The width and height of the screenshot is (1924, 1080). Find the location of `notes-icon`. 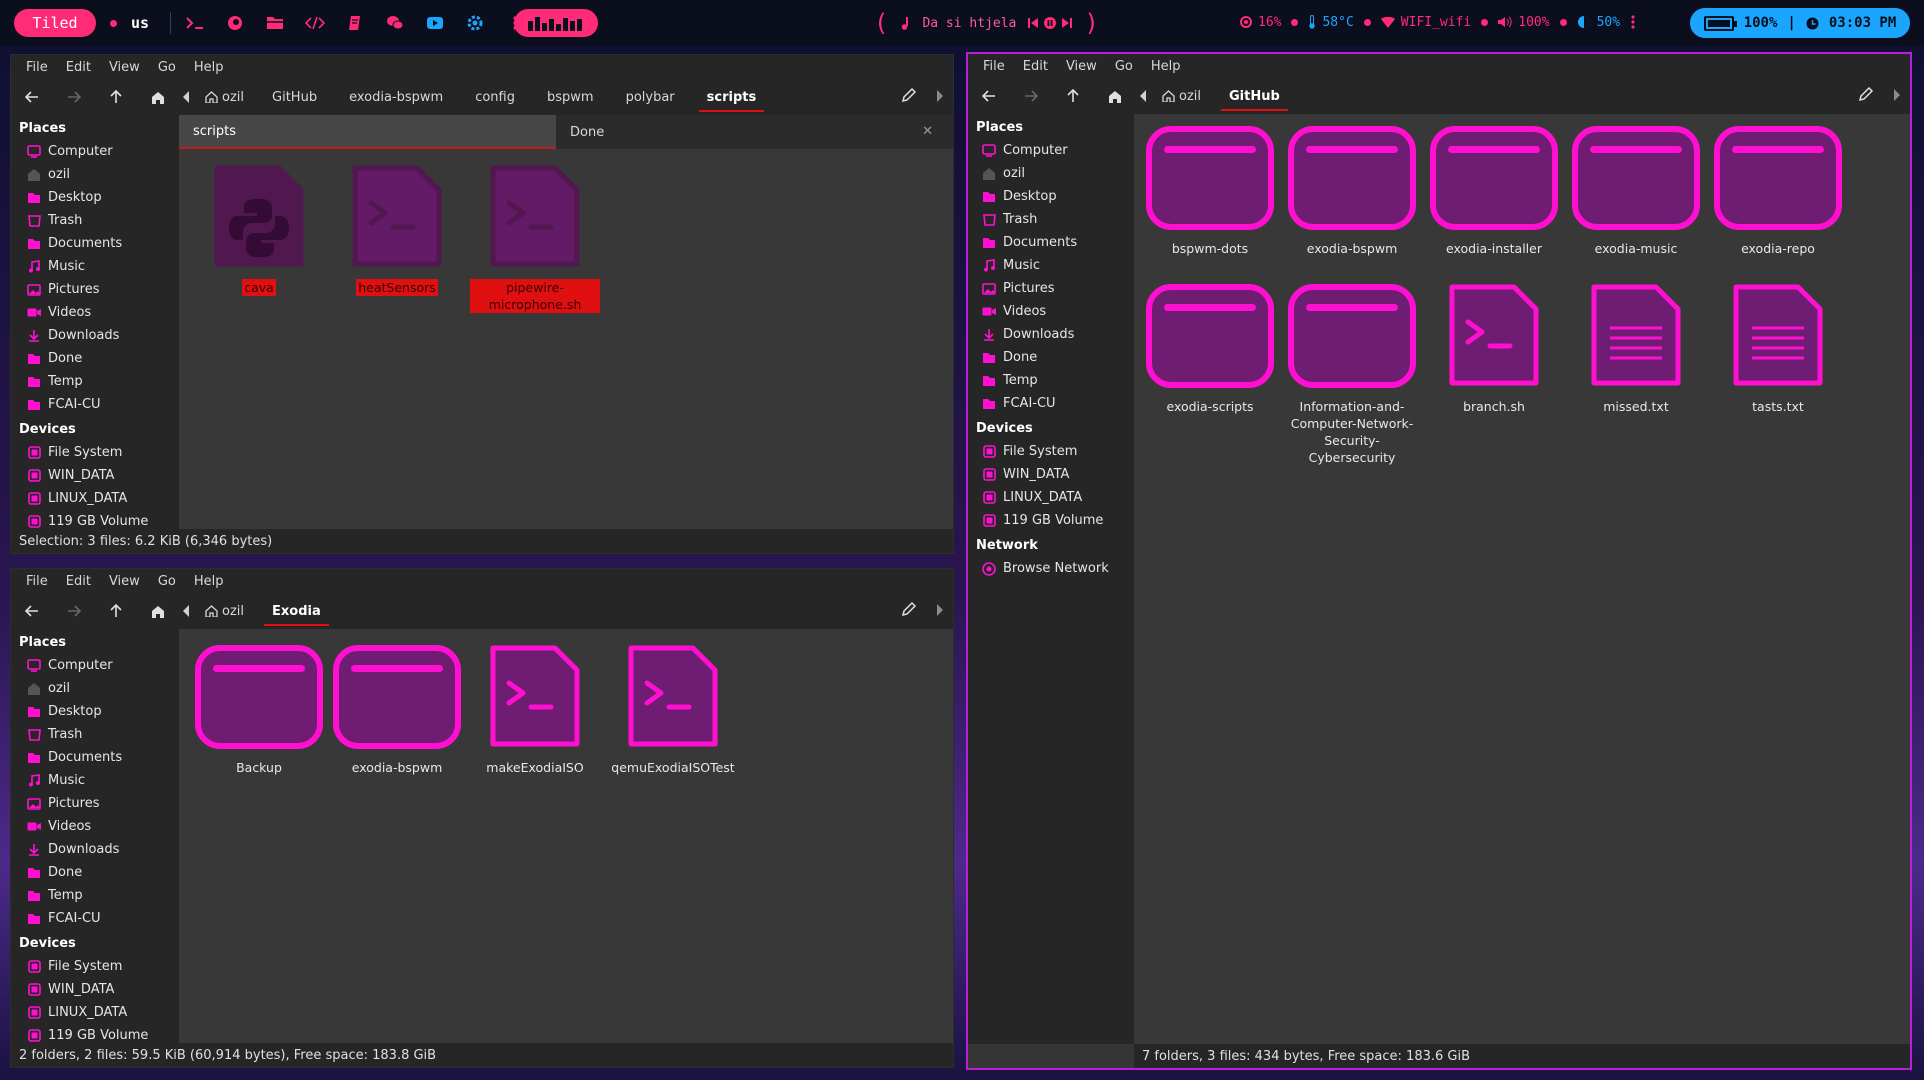

notes-icon is located at coordinates (355, 23).